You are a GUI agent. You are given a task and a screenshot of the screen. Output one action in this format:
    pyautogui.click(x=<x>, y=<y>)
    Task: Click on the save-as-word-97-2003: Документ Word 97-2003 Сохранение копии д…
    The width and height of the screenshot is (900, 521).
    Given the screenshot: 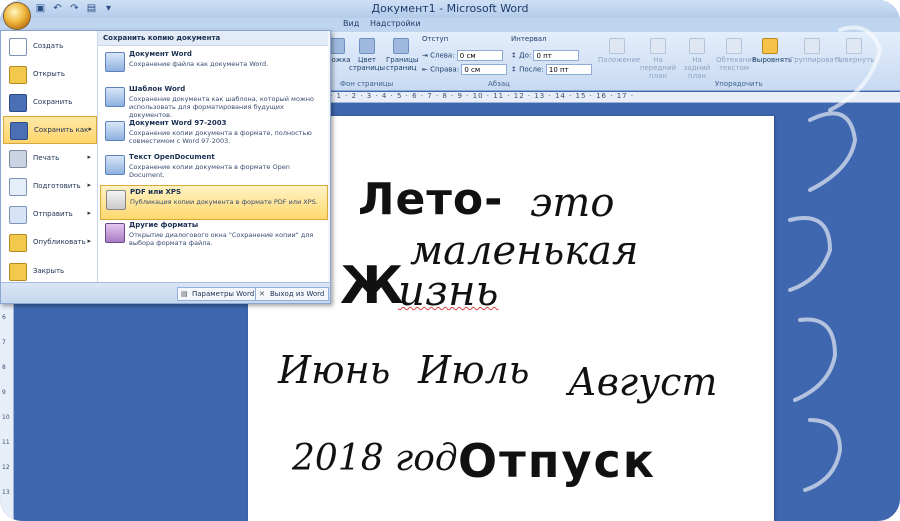 What is the action you would take?
    pyautogui.click(x=213, y=133)
    